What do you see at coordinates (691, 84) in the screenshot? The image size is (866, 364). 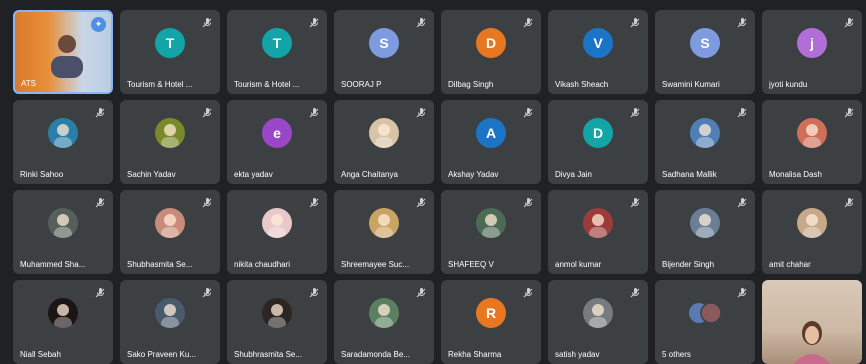 I see `participant-name: Swamini Kumari` at bounding box center [691, 84].